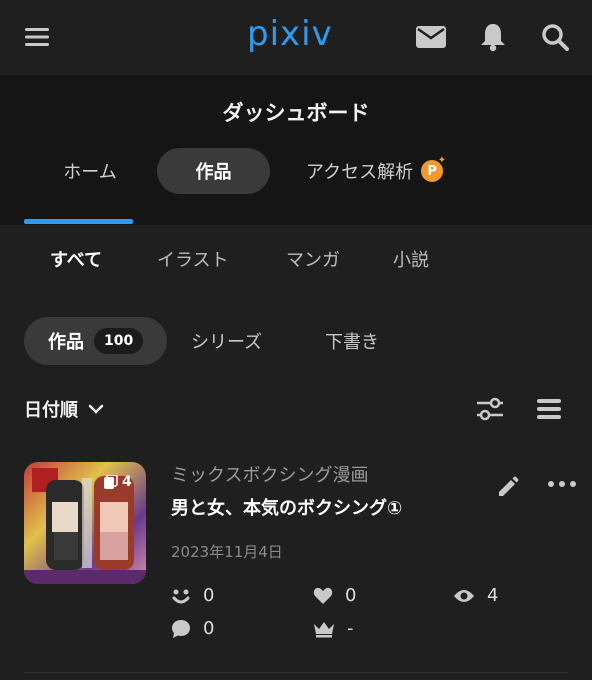  I want to click on bell-icon, so click(493, 37).